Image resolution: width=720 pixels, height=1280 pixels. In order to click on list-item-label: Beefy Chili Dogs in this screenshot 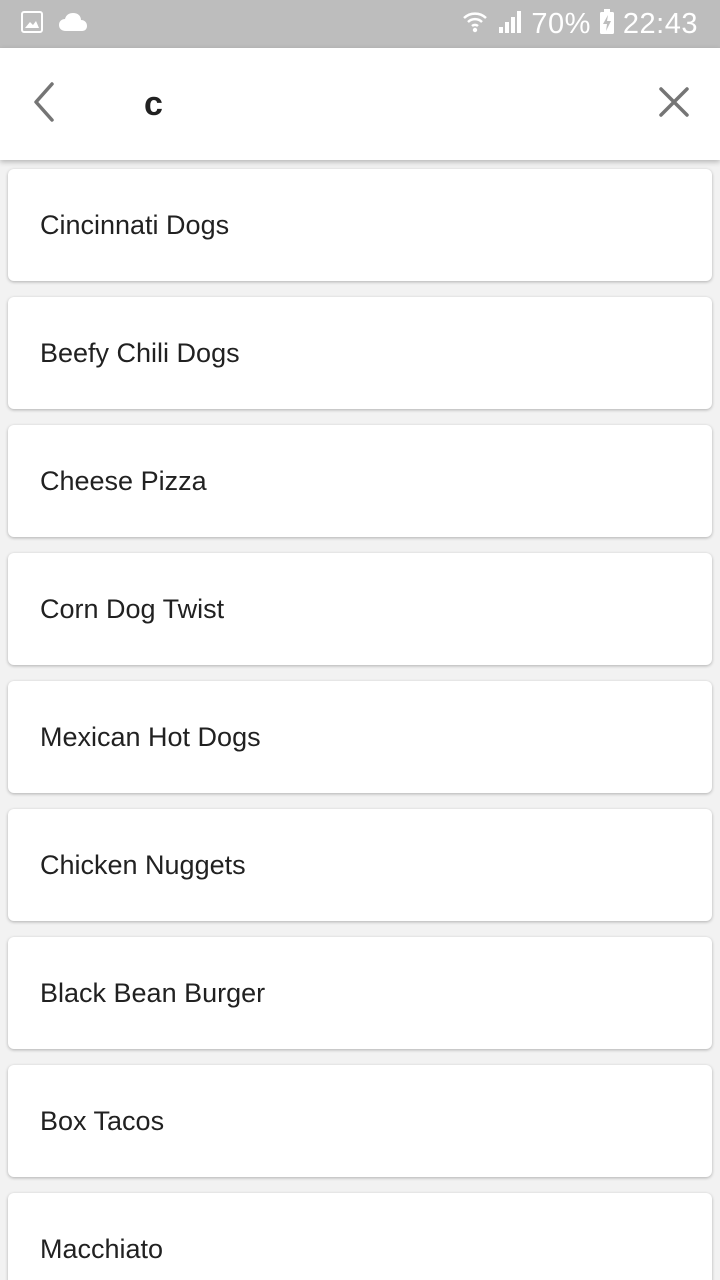, I will do `click(140, 352)`.